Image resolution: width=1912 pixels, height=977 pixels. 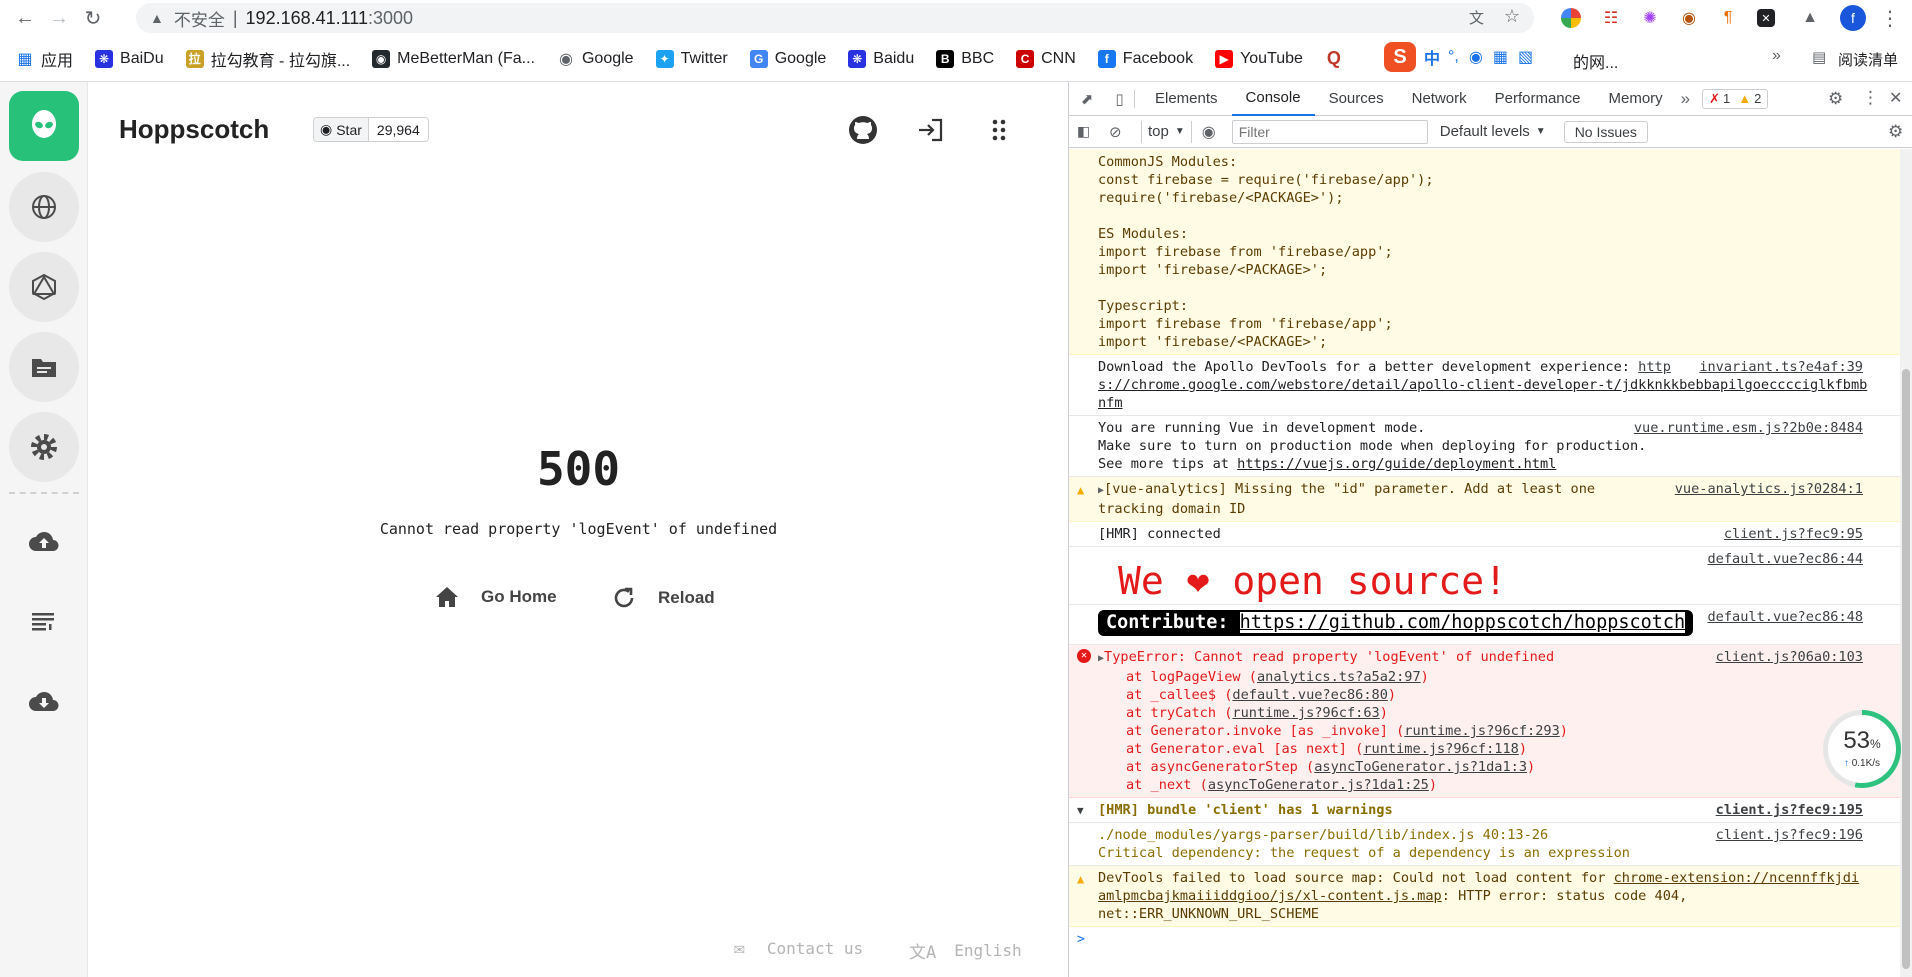 I want to click on bookmarks-overflow-chevron-icon: », so click(x=1776, y=56).